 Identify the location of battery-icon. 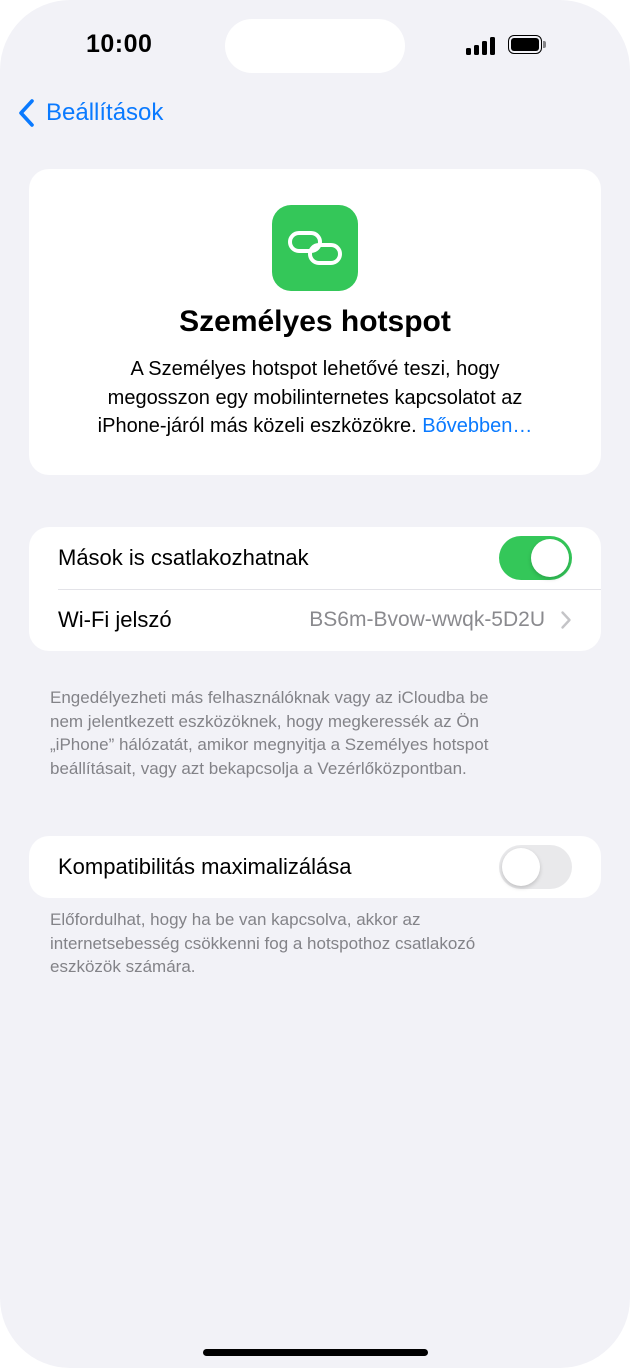
(527, 45).